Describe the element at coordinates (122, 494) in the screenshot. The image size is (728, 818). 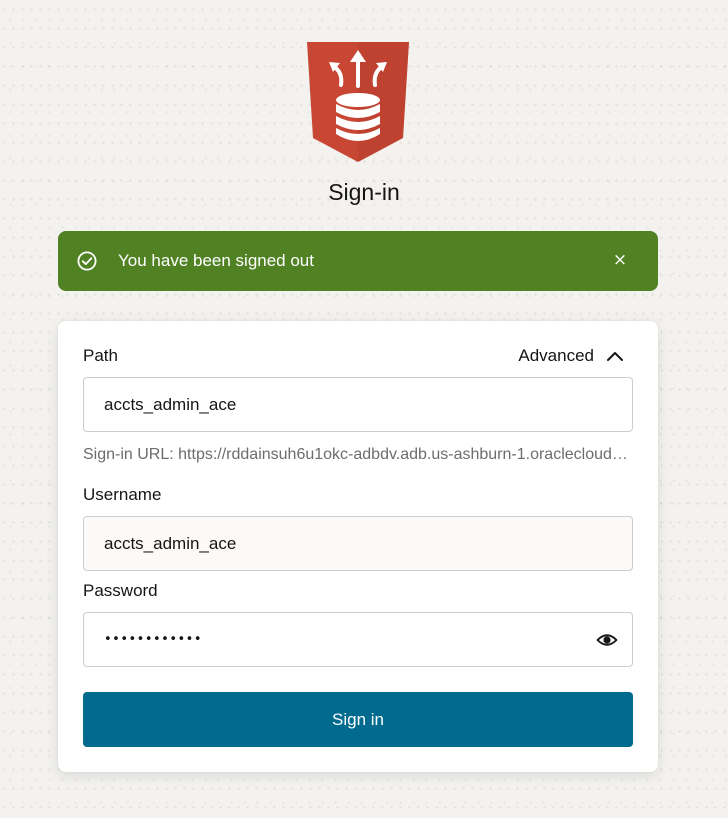
I see `username-label: Username` at that location.